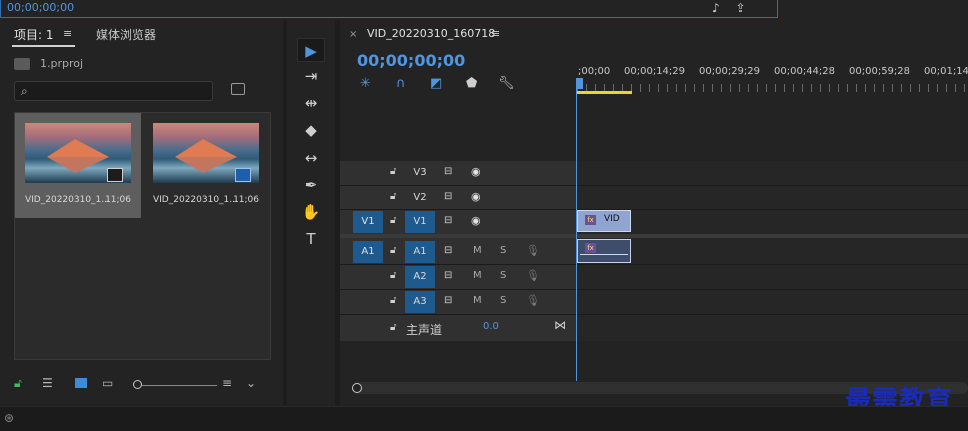 This screenshot has height=431, width=968. What do you see at coordinates (34, 34) in the screenshot?
I see `tab-project: 项目: 1` at bounding box center [34, 34].